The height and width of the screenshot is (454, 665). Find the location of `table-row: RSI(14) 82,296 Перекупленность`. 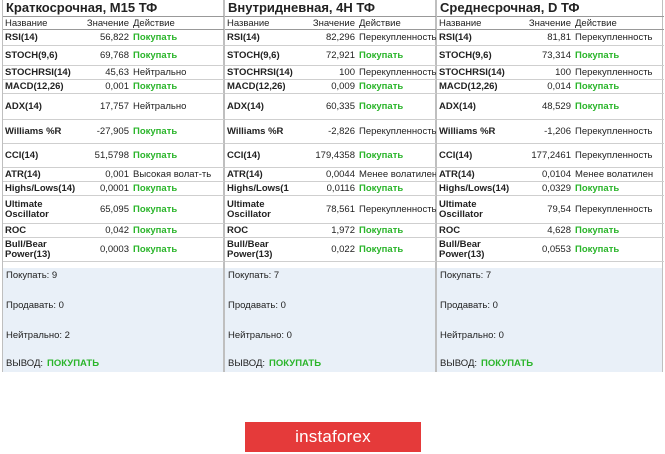

table-row: RSI(14) 82,296 Перекупленность is located at coordinates (331, 37).